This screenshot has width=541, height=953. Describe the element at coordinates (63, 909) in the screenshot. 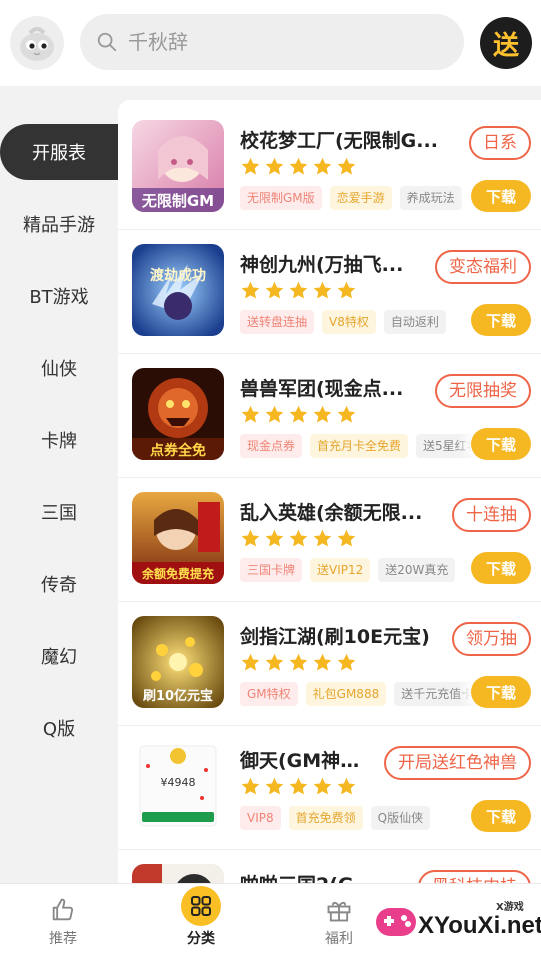

I see `thumbs-up-icon` at that location.